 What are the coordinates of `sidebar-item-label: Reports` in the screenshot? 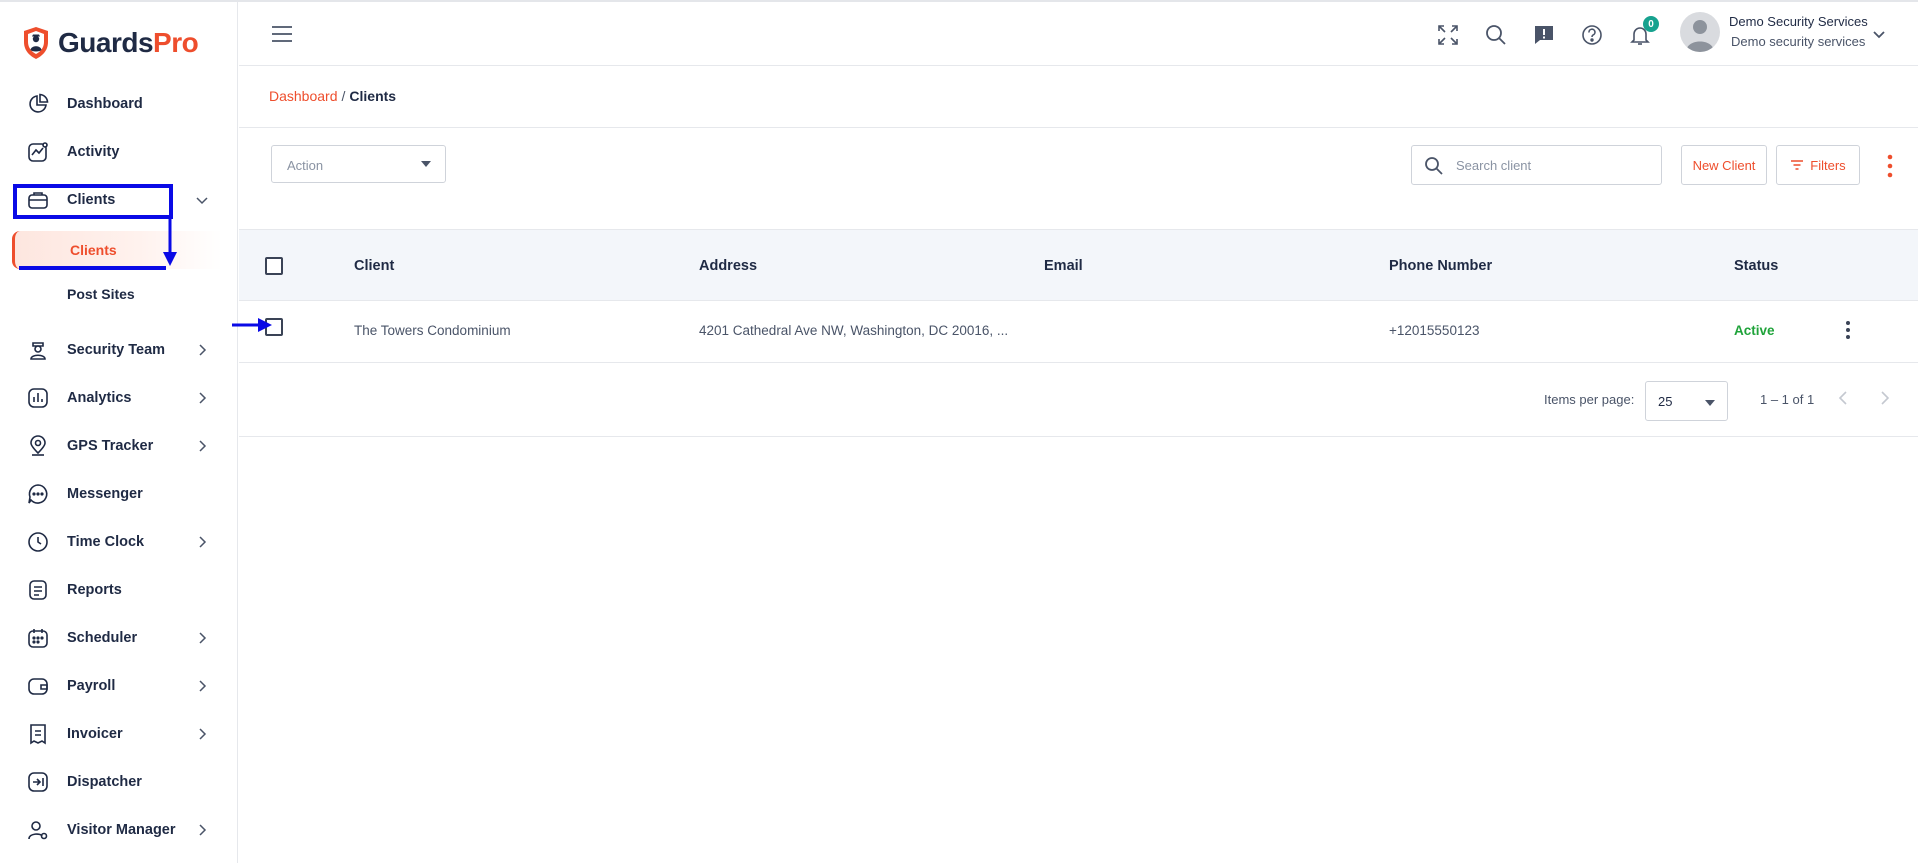 It's located at (94, 590).